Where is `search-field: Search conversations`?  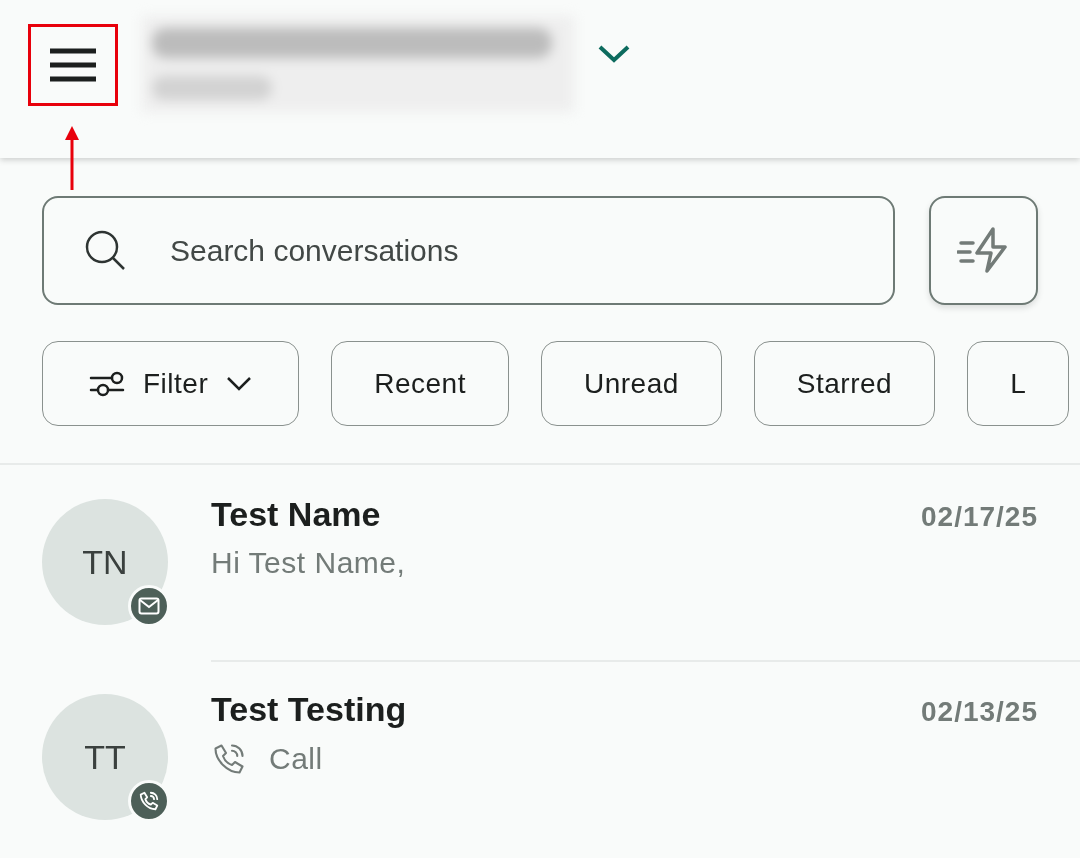
search-field: Search conversations is located at coordinates (468, 250).